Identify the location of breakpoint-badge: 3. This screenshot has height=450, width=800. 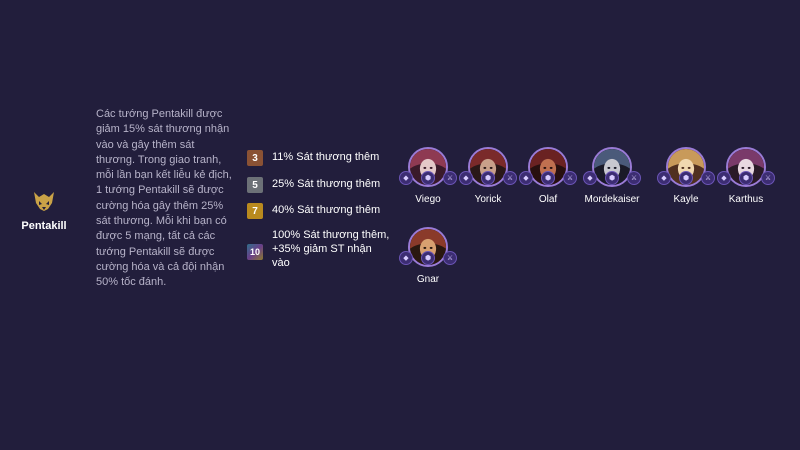
(255, 158).